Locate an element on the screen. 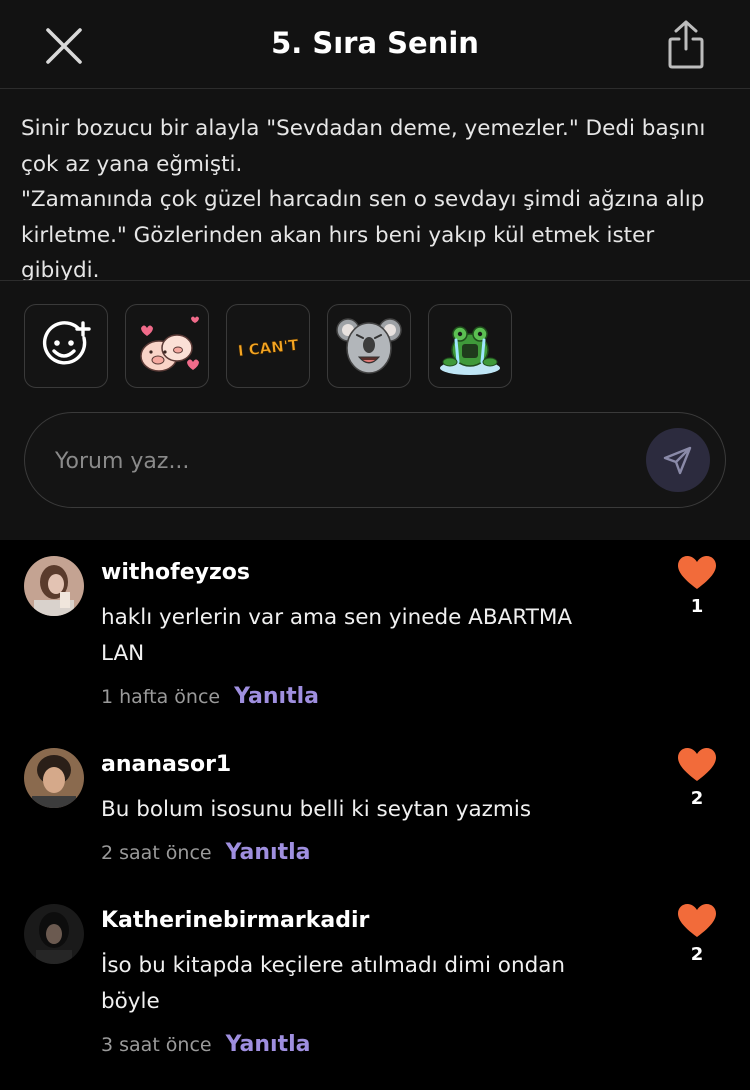 This screenshot has width=750, height=1090. comment-meta: 2 saat önce Yanıtla is located at coordinates (205, 852).